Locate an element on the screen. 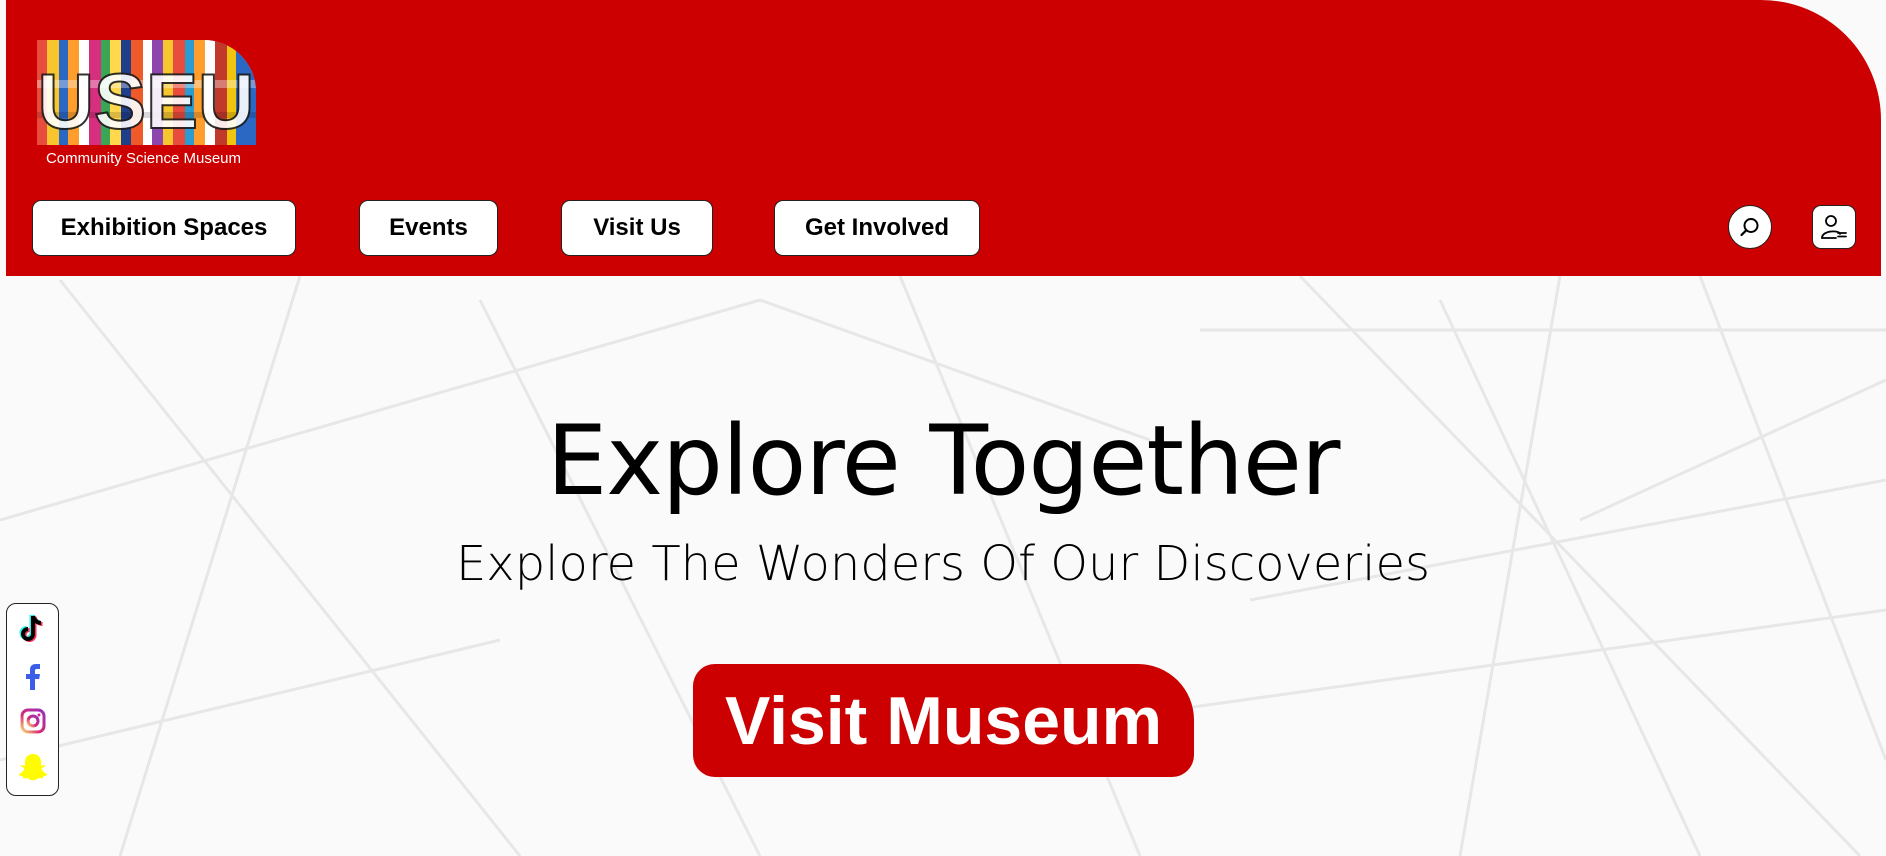  nav-visit-us: Visit Us is located at coordinates (637, 228).